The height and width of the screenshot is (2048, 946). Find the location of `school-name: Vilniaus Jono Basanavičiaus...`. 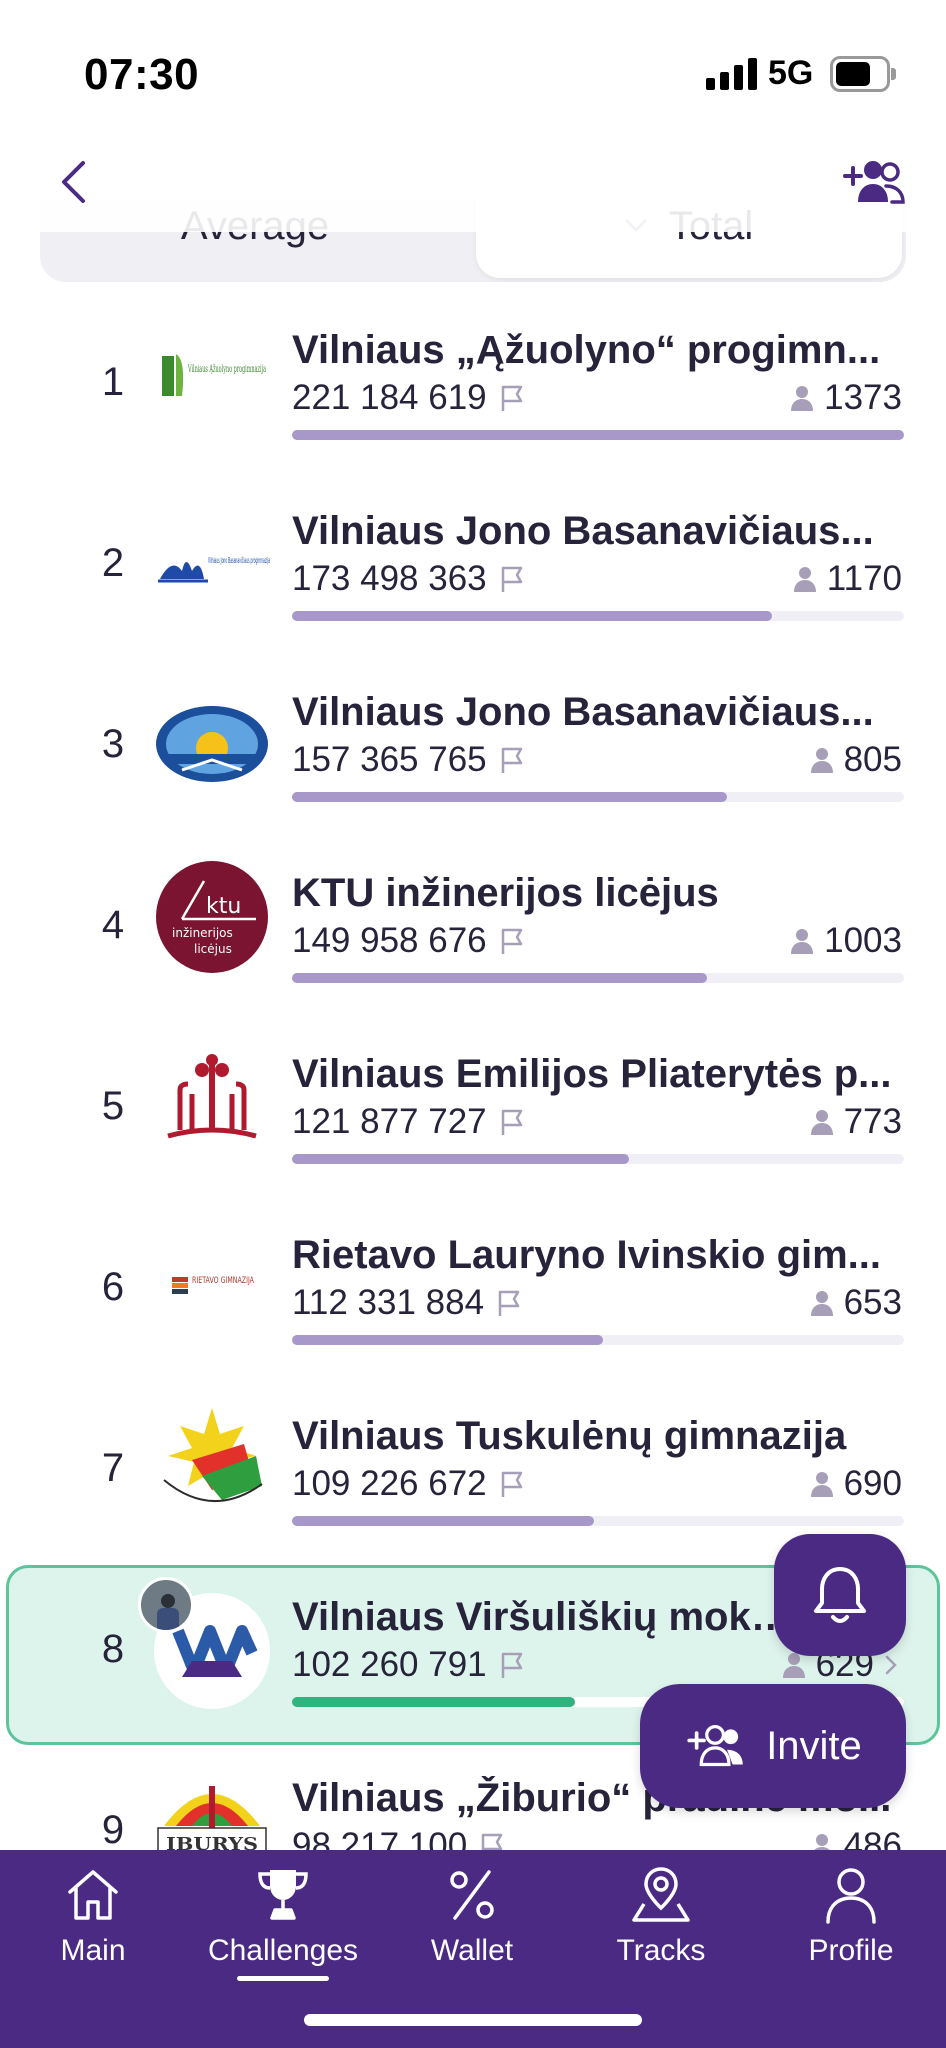

school-name: Vilniaus Jono Basanavičiaus... is located at coordinates (583, 531).